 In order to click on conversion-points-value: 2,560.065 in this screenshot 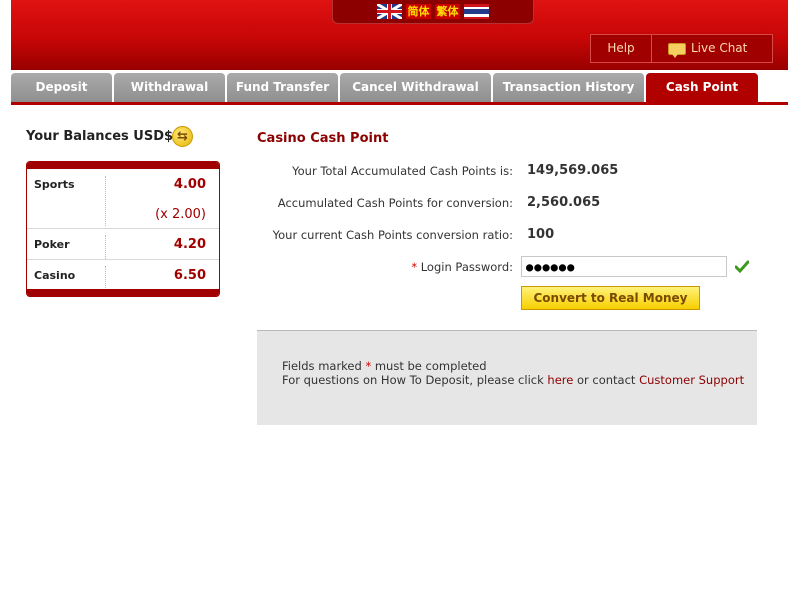, I will do `click(564, 202)`.